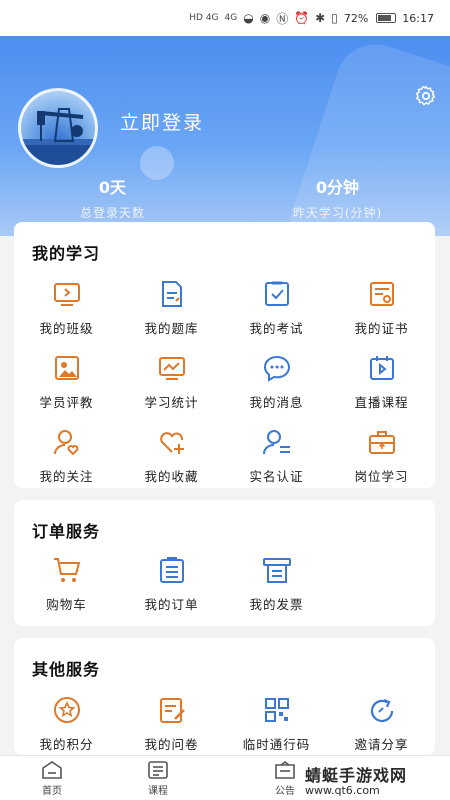 Image resolution: width=450 pixels, height=800 pixels. What do you see at coordinates (171, 456) in the screenshot?
I see `grid-item-favorites: 我的收藏` at bounding box center [171, 456].